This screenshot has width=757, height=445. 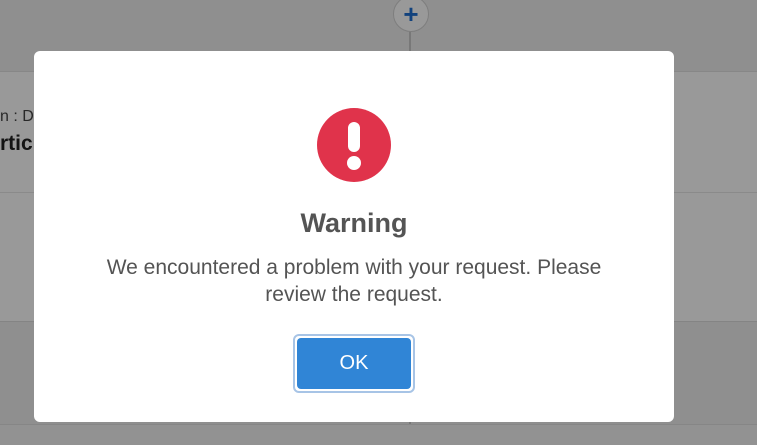 I want to click on exclamation-bar, so click(x=354, y=137).